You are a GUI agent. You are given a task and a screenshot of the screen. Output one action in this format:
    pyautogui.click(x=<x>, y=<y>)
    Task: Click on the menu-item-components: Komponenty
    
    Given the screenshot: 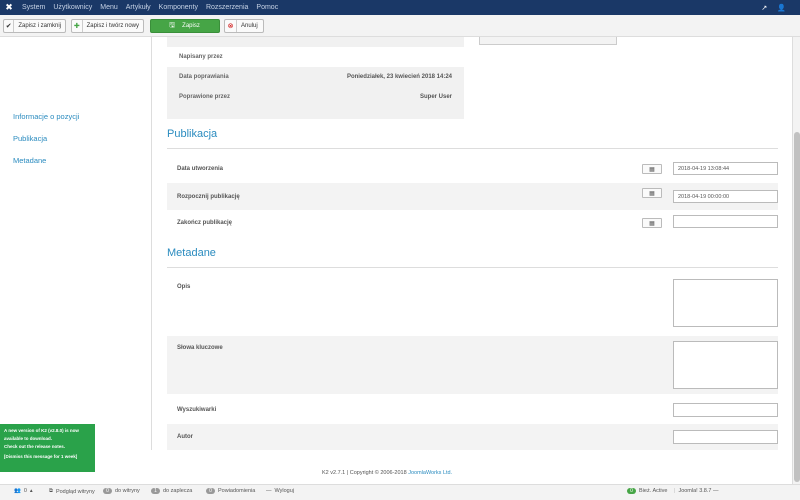 What is the action you would take?
    pyautogui.click(x=178, y=7)
    